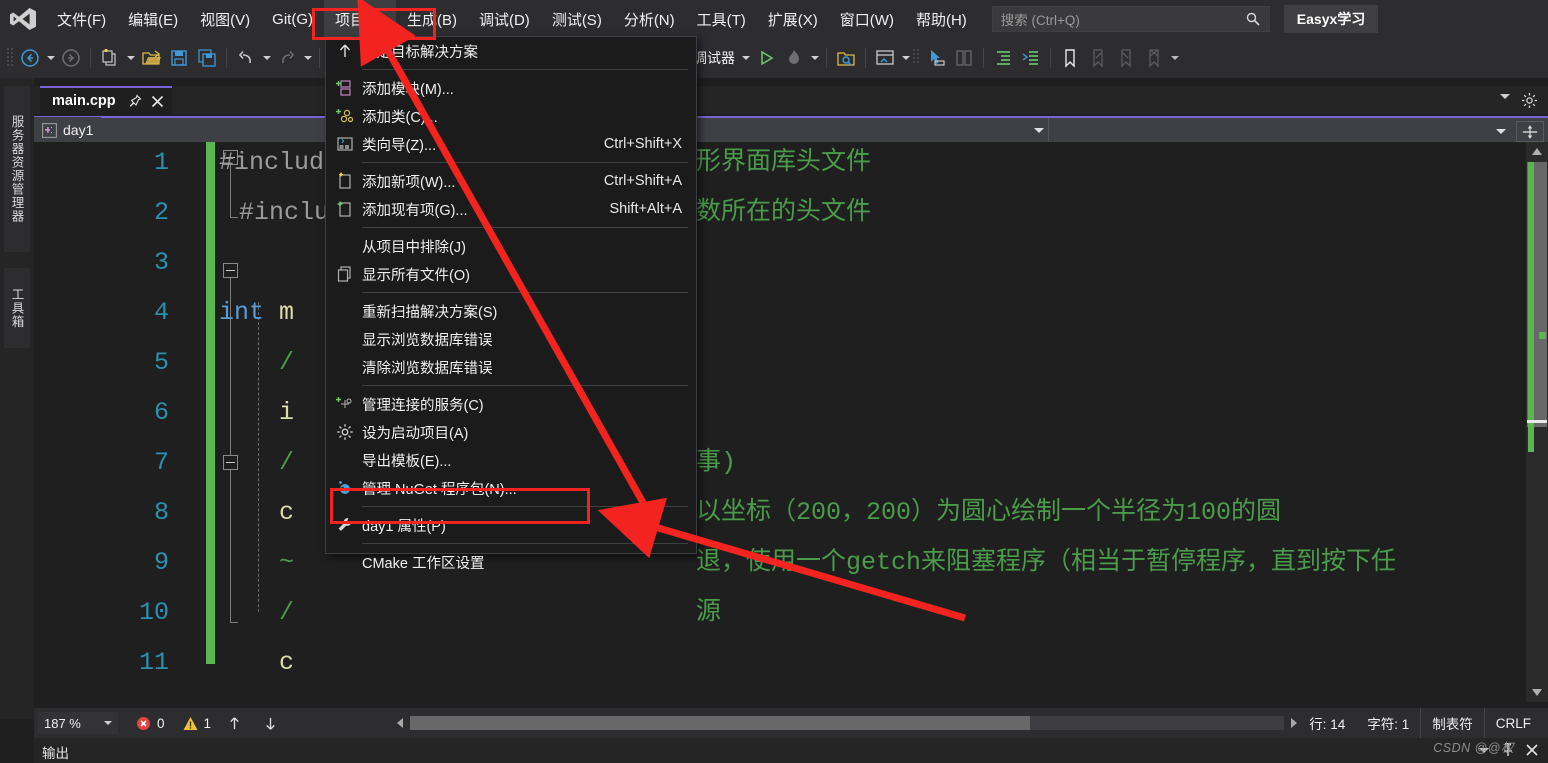 This screenshot has width=1548, height=763. Describe the element at coordinates (287, 462) in the screenshot. I see `code-line-7: /` at that location.